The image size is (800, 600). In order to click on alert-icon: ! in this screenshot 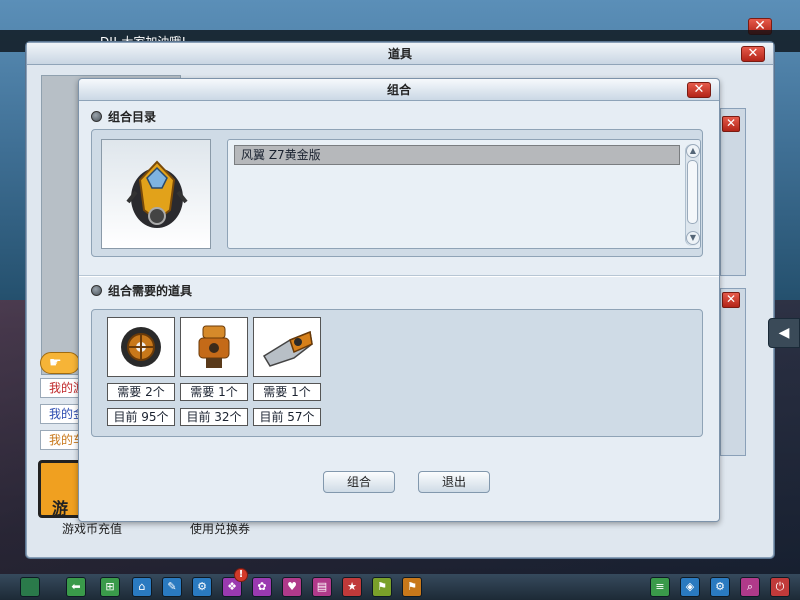, I will do `click(241, 575)`.